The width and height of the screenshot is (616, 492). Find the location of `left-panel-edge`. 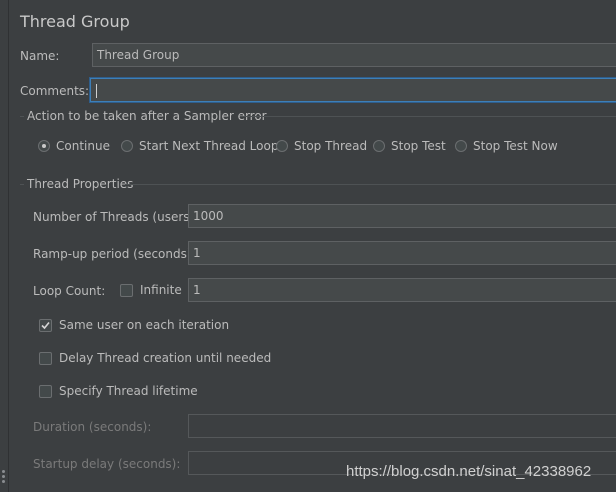

left-panel-edge is located at coordinates (4, 246).